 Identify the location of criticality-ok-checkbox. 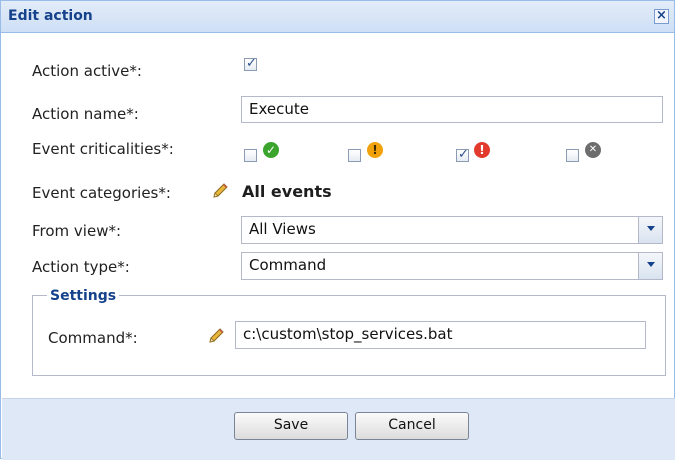
(250, 155).